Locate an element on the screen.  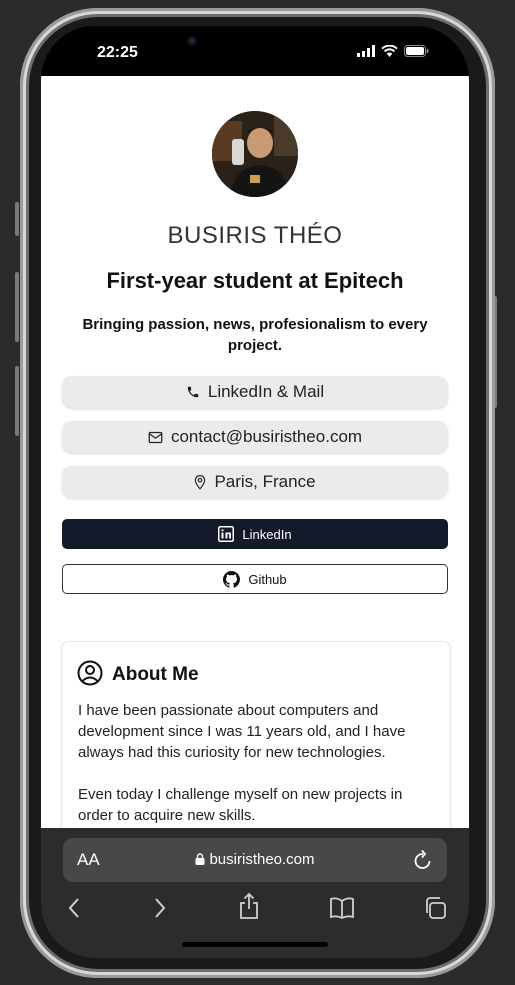
profile-name: BUSIRIS THÉO is located at coordinates (255, 235).